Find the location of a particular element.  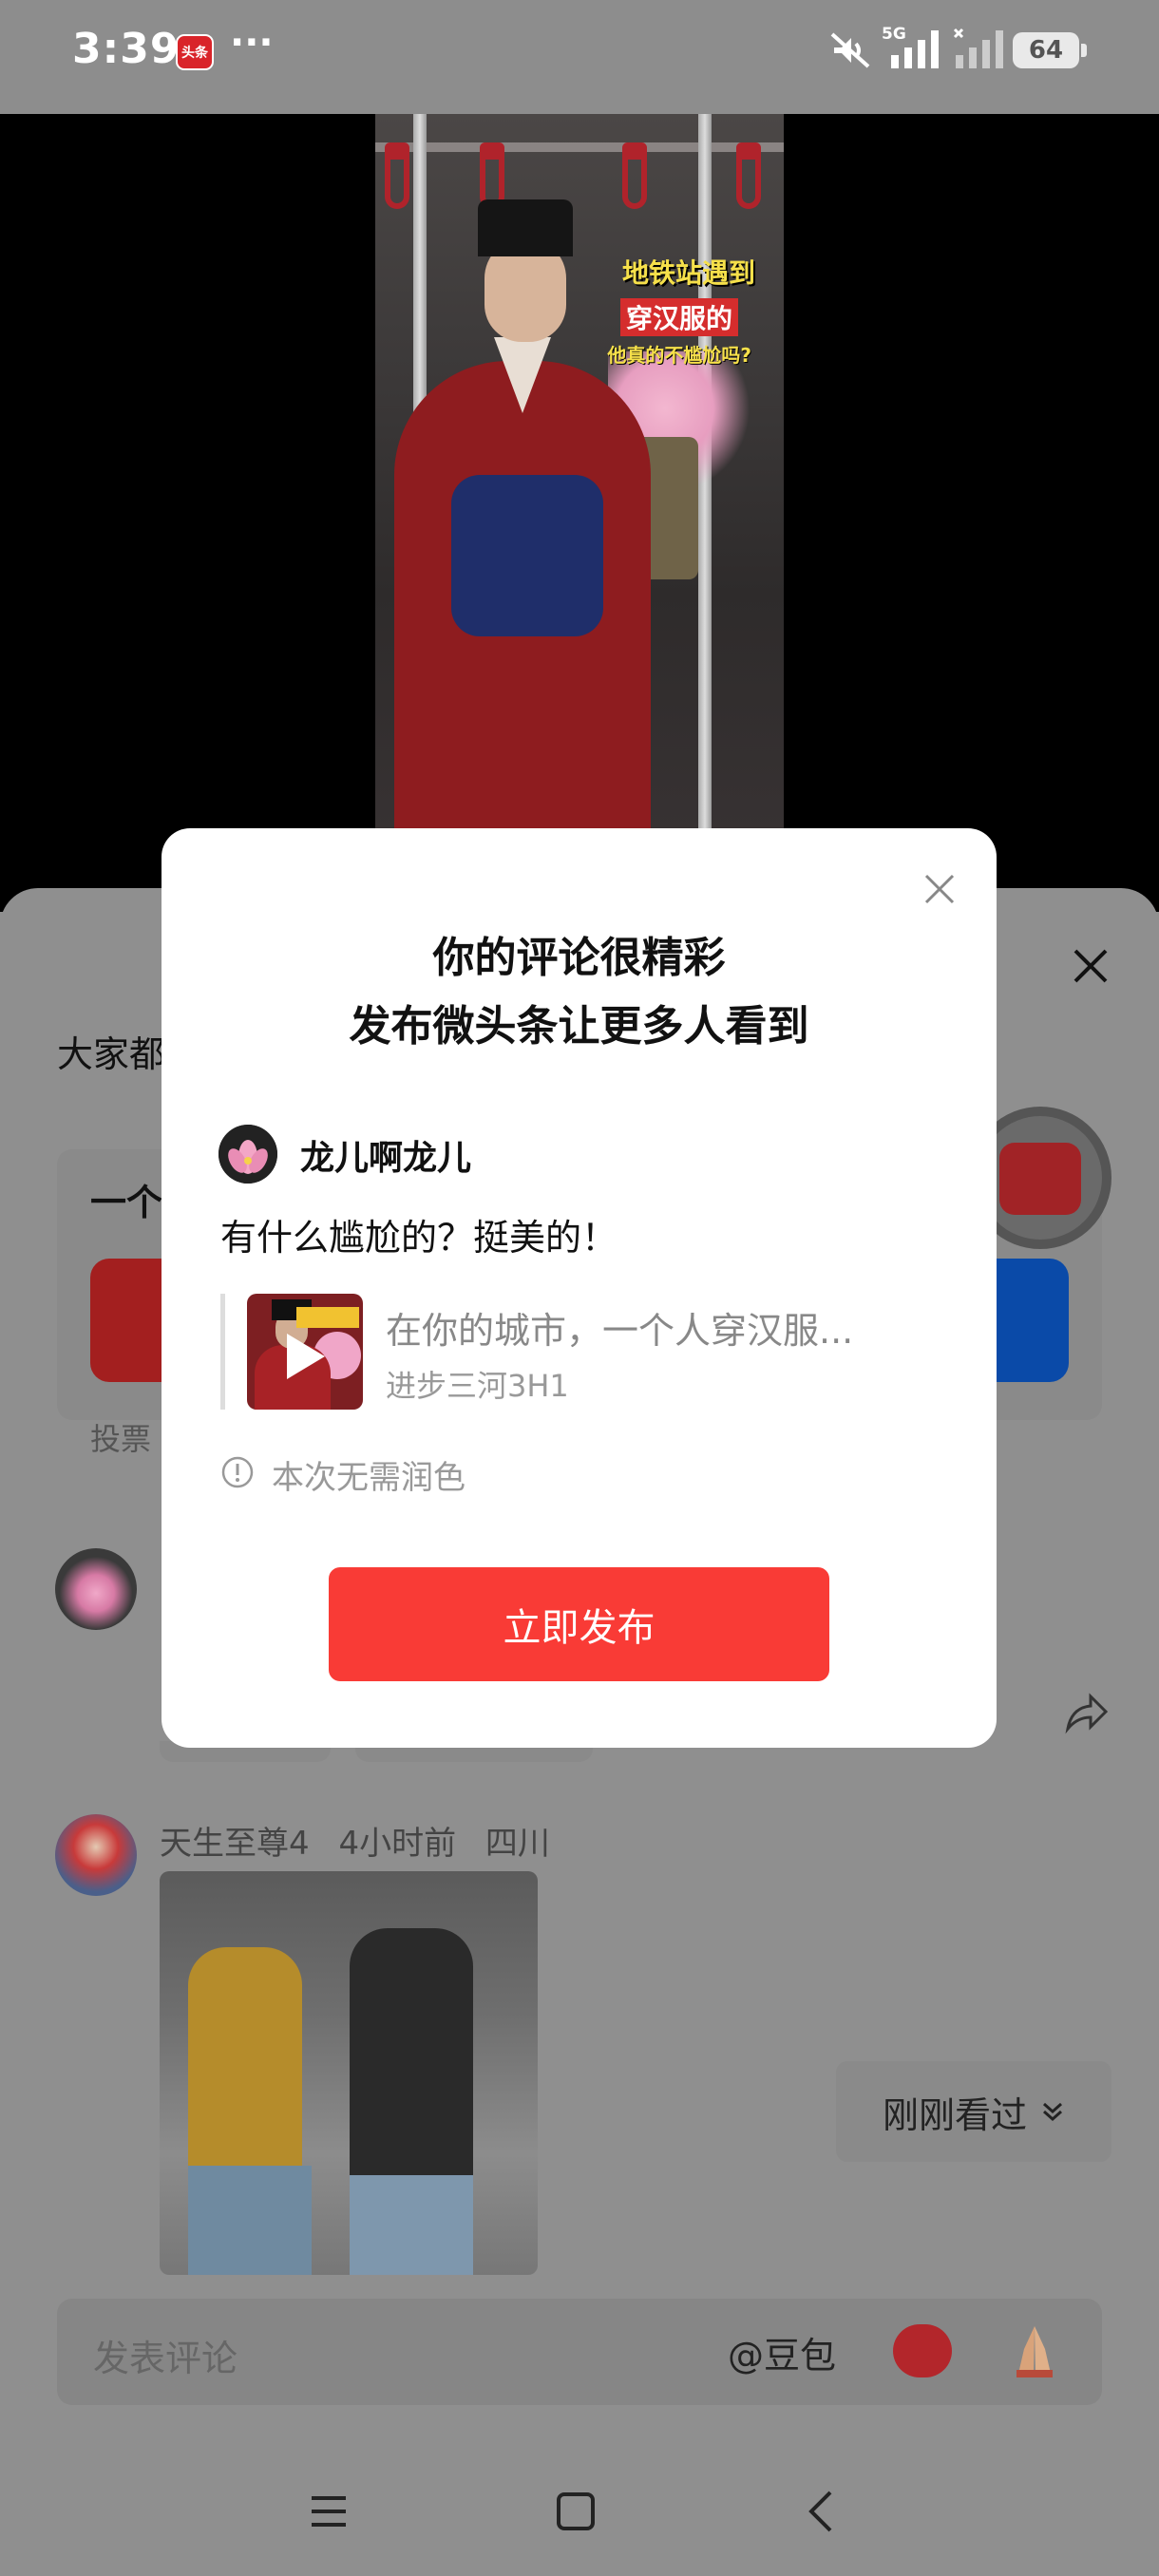

signal-secondary-icon is located at coordinates (978, 48).